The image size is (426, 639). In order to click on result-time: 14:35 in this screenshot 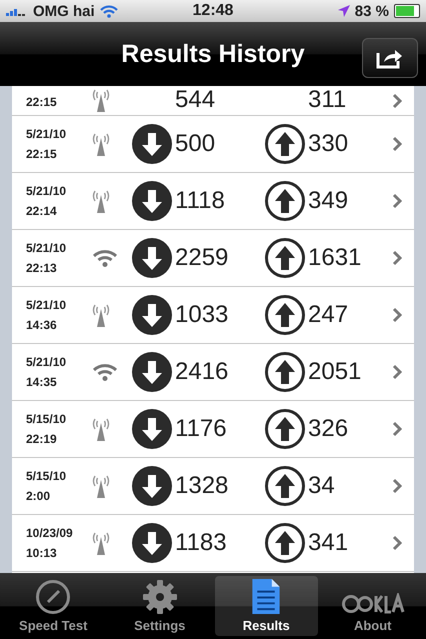, I will do `click(42, 382)`.